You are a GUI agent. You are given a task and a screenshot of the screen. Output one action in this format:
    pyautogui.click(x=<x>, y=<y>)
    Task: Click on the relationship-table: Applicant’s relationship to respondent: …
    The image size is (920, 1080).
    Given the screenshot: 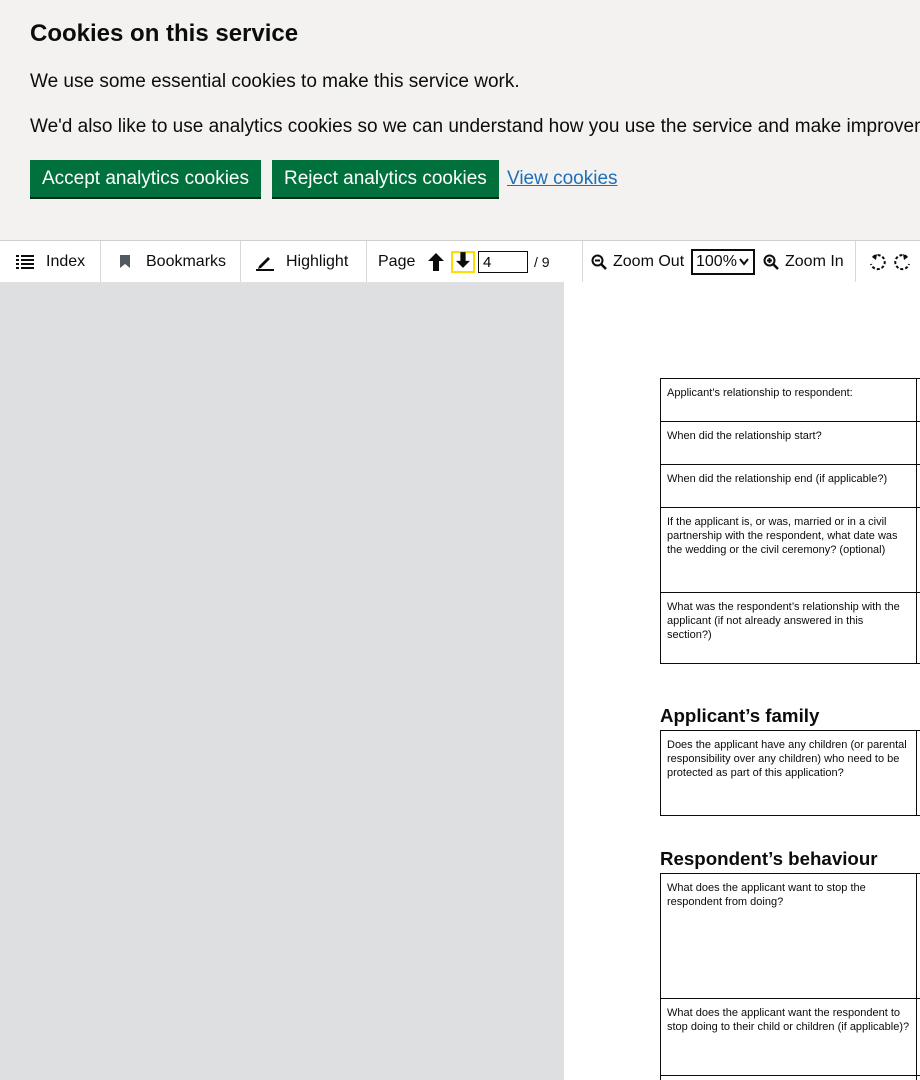 What is the action you would take?
    pyautogui.click(x=789, y=521)
    